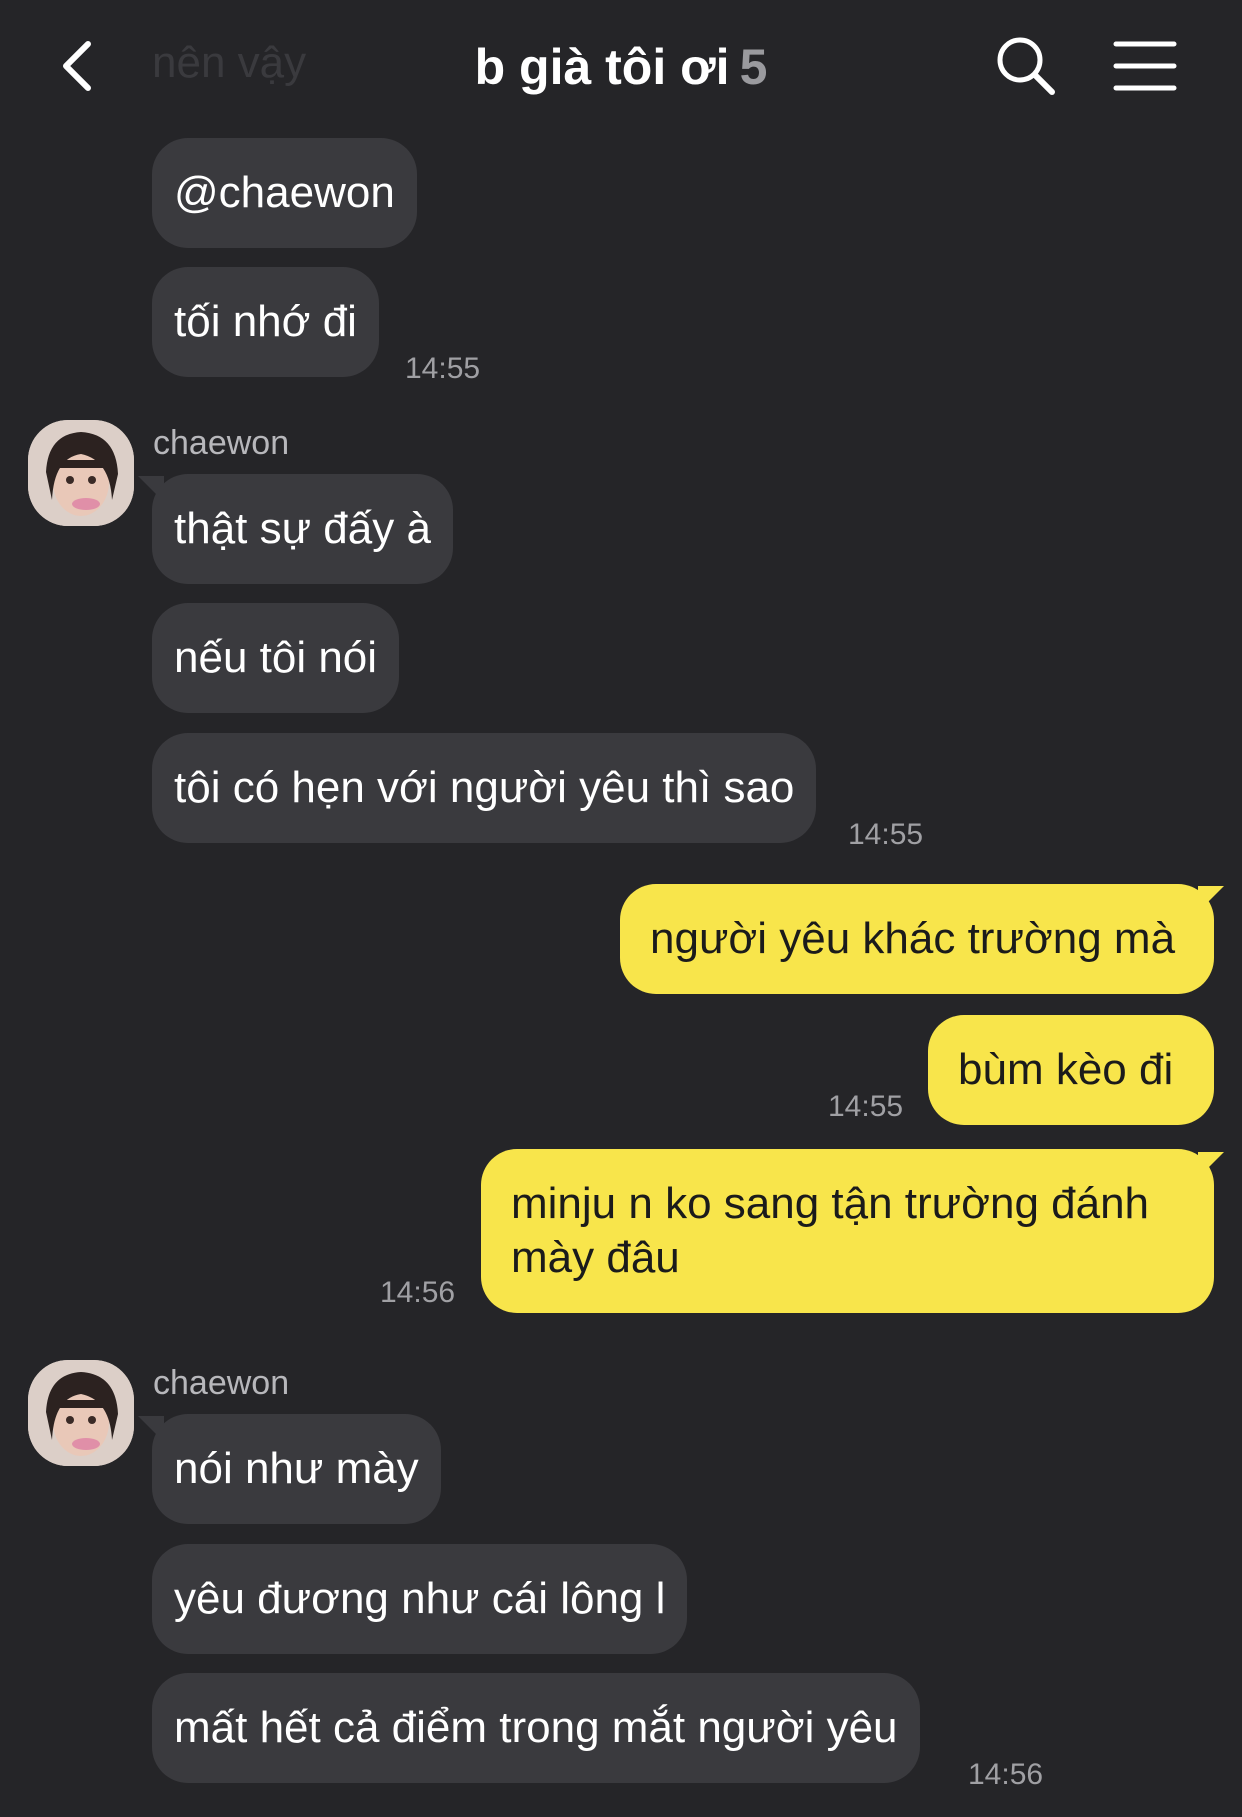 This screenshot has width=1242, height=1817. Describe the element at coordinates (1026, 66) in the screenshot. I see `search-icon` at that location.